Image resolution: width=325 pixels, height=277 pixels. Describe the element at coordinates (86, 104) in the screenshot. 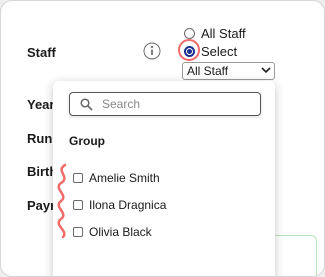

I see `search-icon` at that location.